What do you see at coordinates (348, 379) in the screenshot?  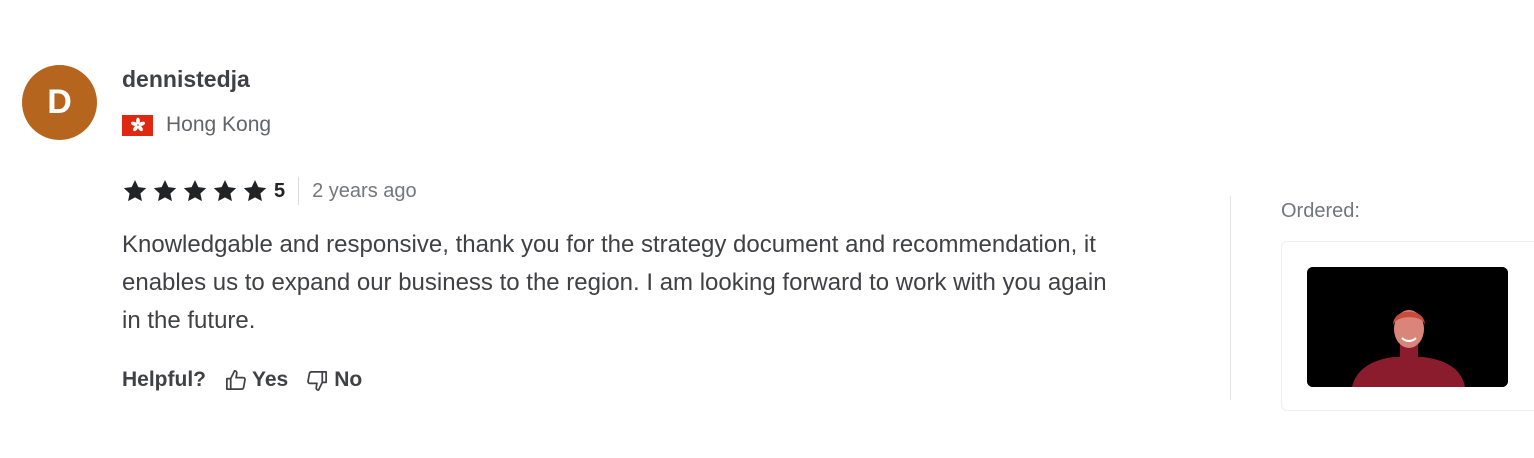 I see `helpful-no-label: No` at bounding box center [348, 379].